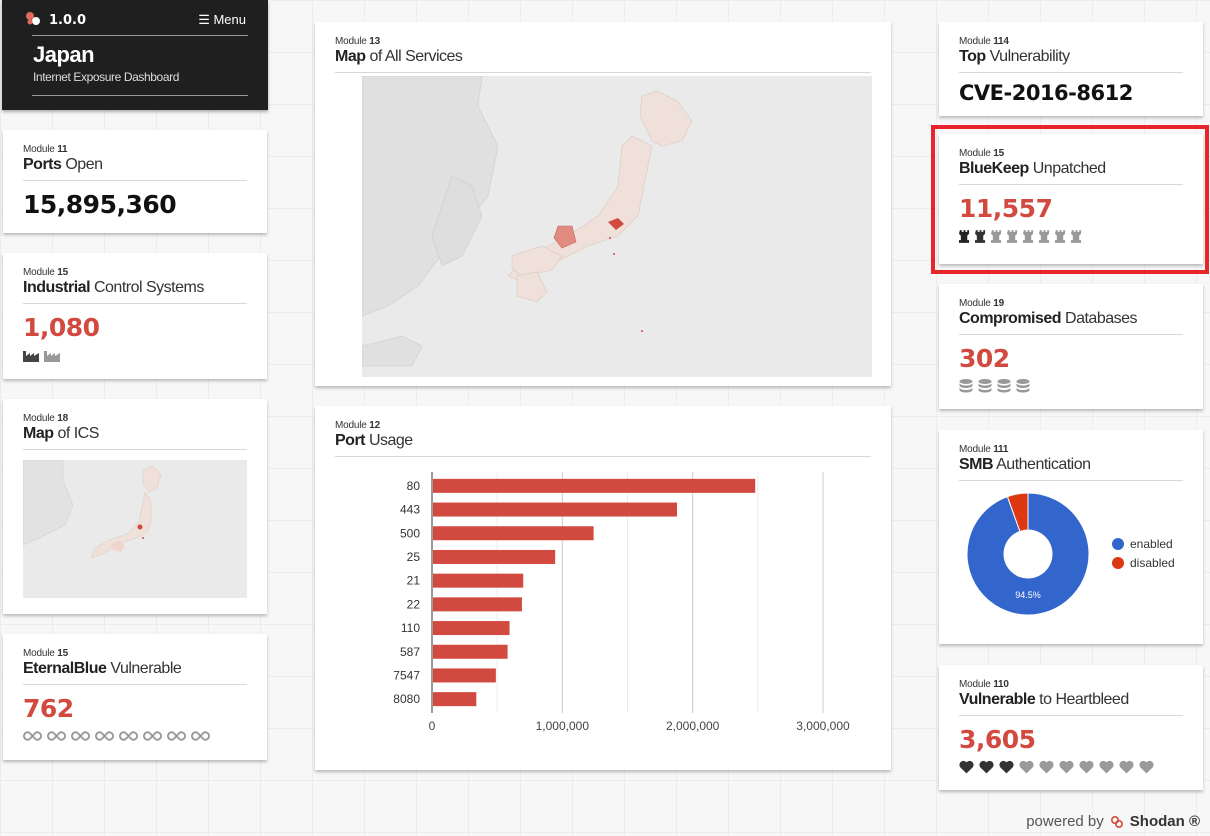  What do you see at coordinates (406, 675) in the screenshot?
I see `port-label: 7547` at bounding box center [406, 675].